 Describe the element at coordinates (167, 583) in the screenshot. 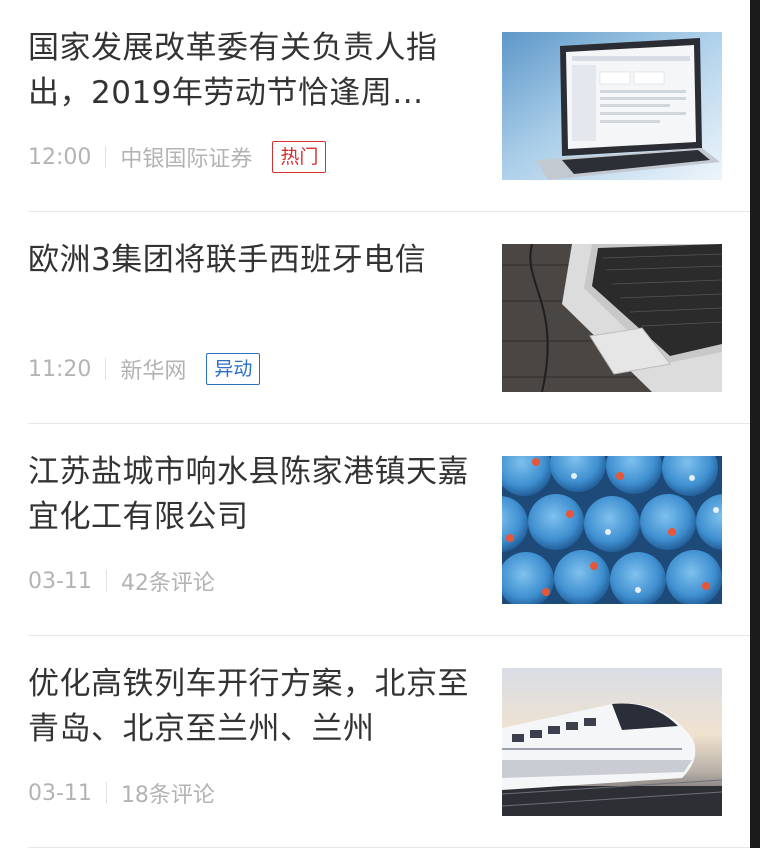

I see `news-comments: 42条评论` at that location.